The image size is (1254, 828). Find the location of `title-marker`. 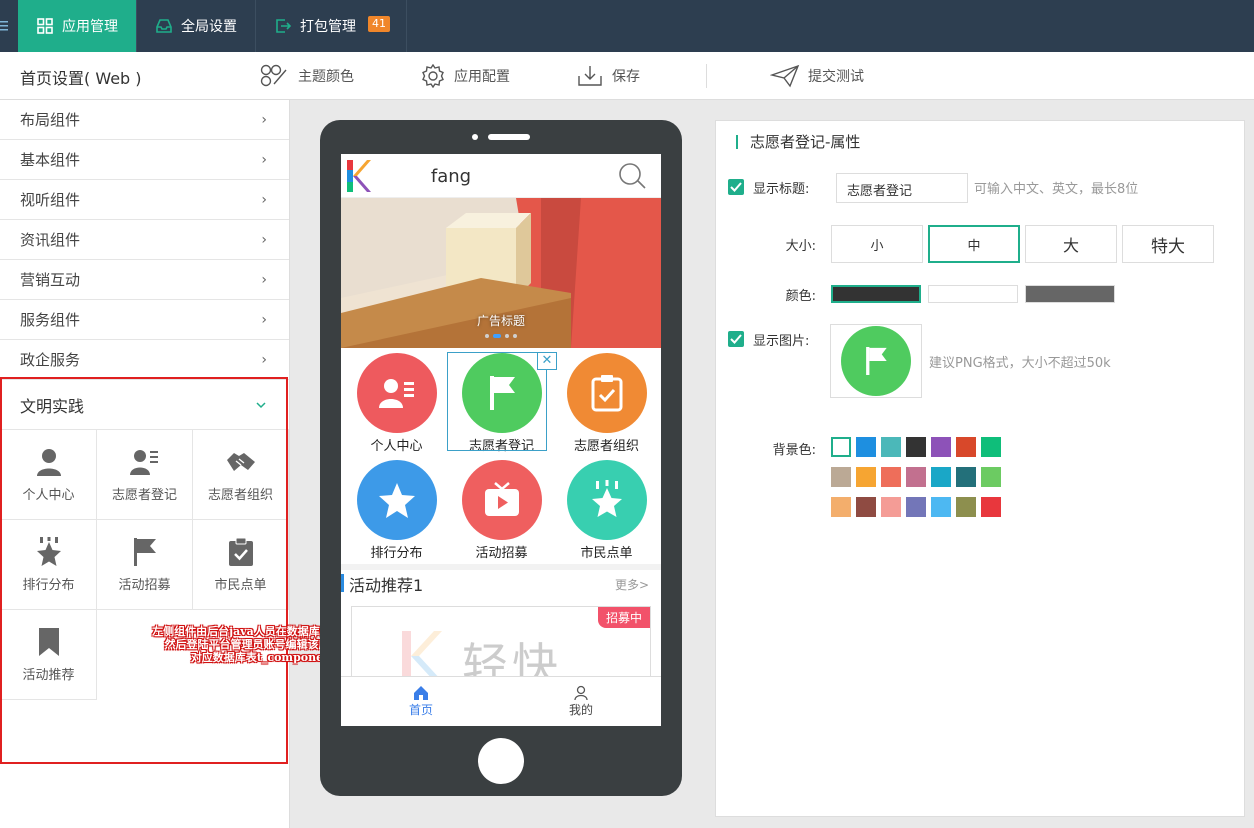

title-marker is located at coordinates (342, 583).